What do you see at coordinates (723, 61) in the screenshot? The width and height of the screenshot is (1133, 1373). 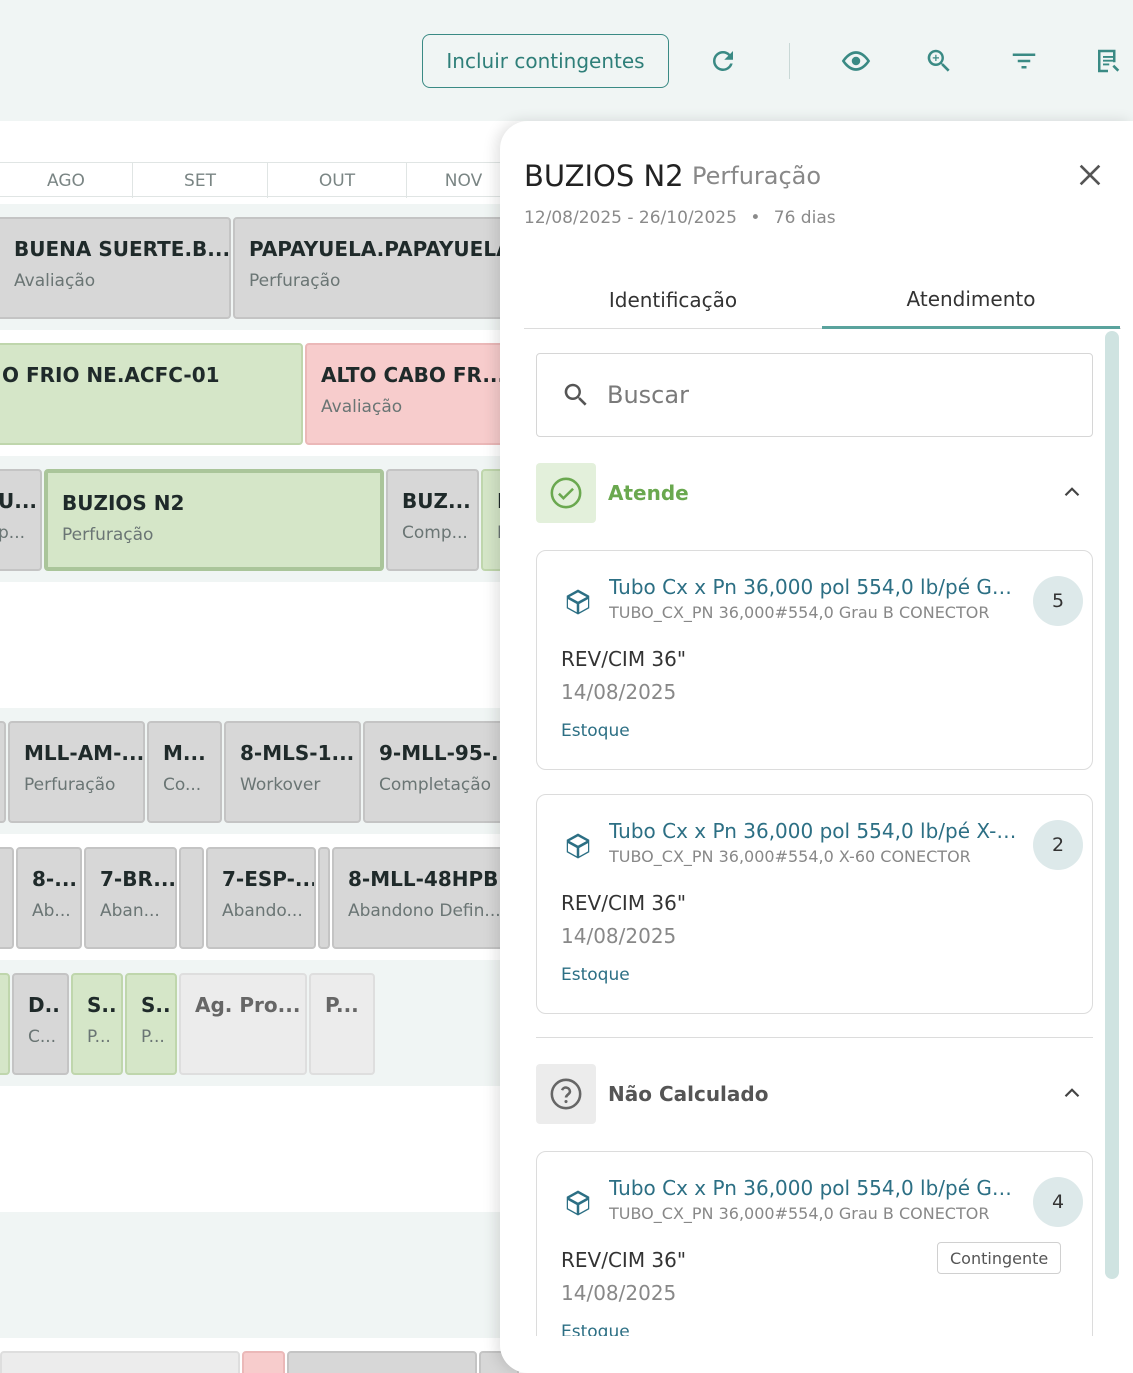 I see `refresh-icon` at bounding box center [723, 61].